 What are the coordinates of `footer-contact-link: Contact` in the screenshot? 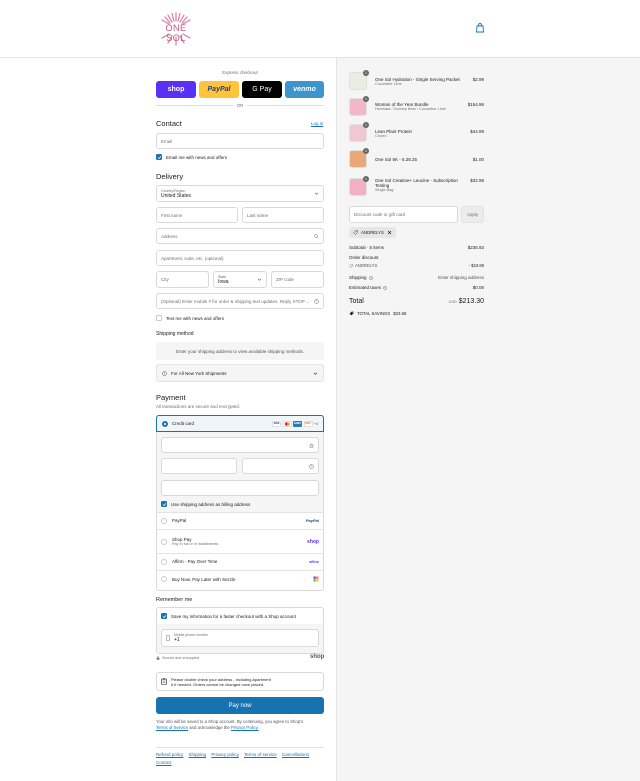 It's located at (164, 762).